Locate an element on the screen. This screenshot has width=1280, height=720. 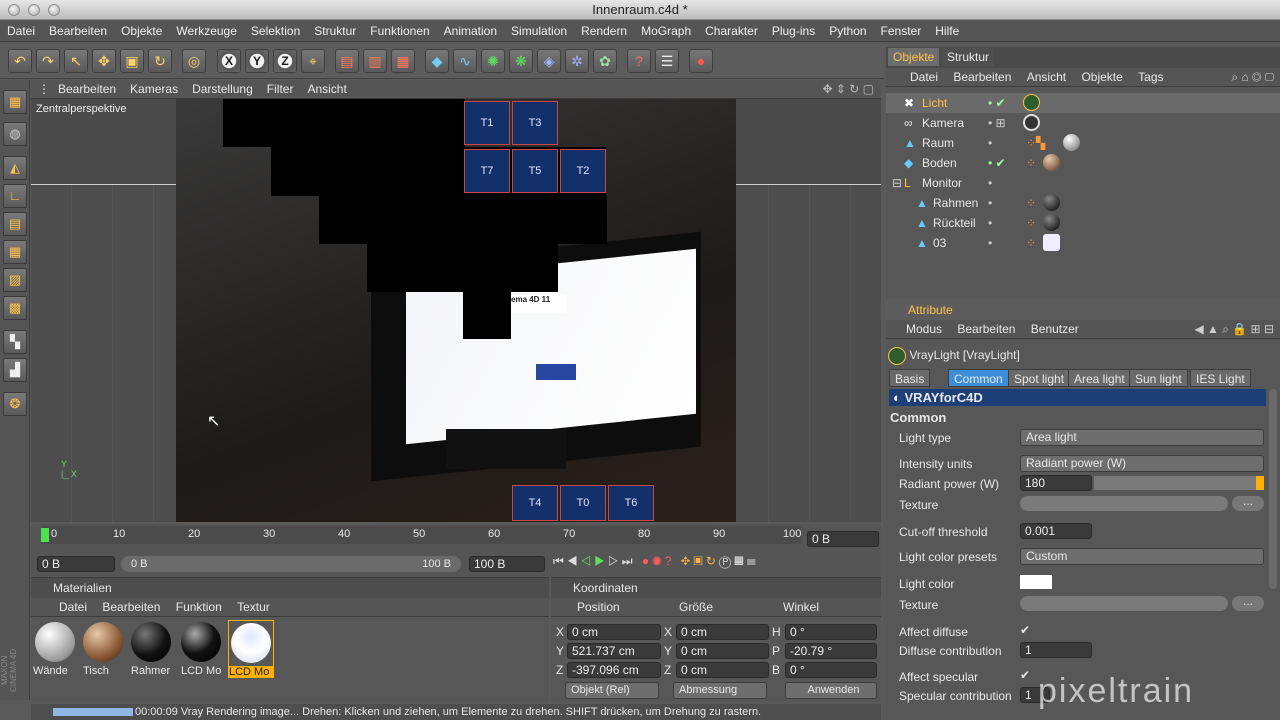
object-row-monitor: ⊟ L Monitor • is located at coordinates (1083, 183).